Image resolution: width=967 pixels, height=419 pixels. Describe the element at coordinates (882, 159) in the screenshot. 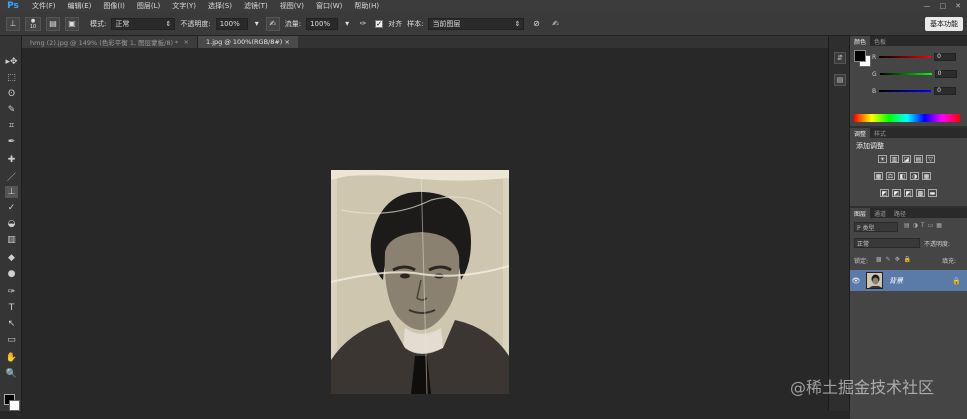

I see `brightness-icon: ☀` at that location.